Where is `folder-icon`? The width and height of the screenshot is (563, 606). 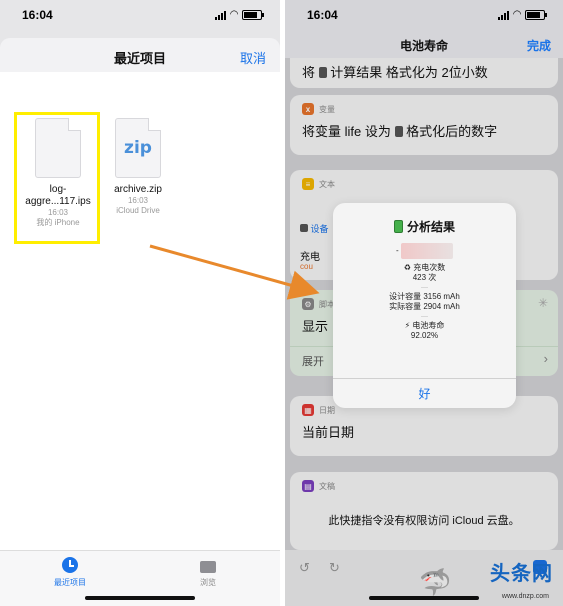
folder-icon is located at coordinates (208, 567).